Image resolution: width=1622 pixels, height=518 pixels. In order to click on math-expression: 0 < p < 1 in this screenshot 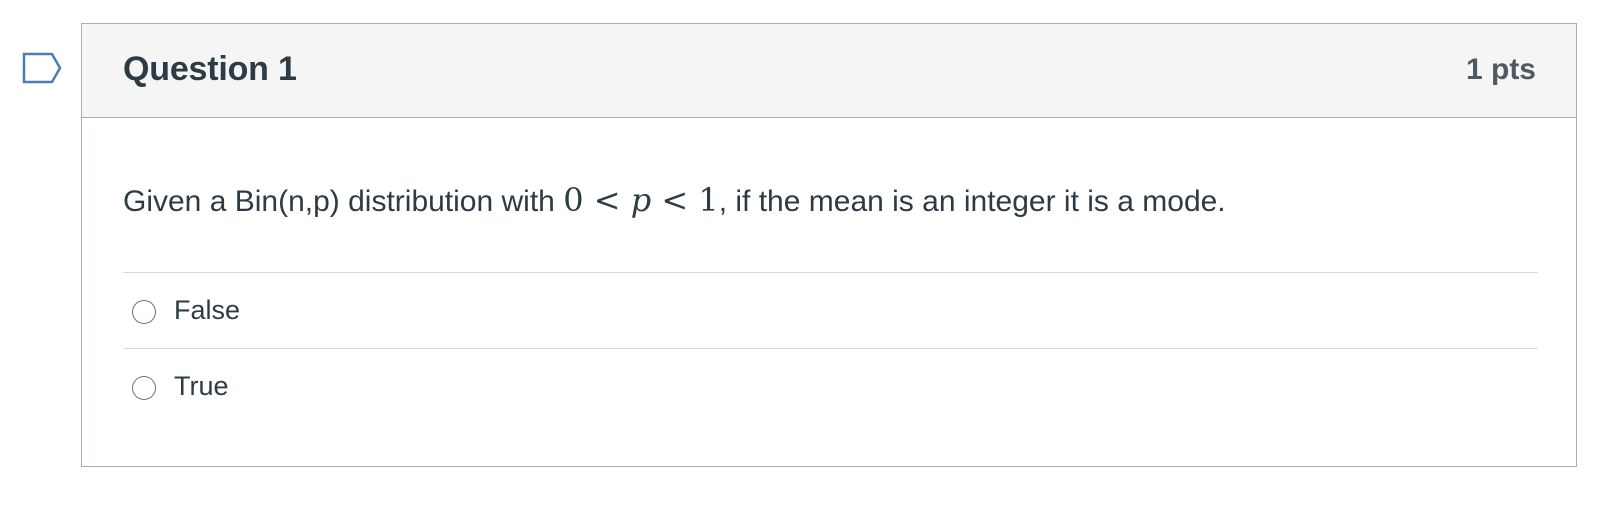, I will do `click(641, 200)`.